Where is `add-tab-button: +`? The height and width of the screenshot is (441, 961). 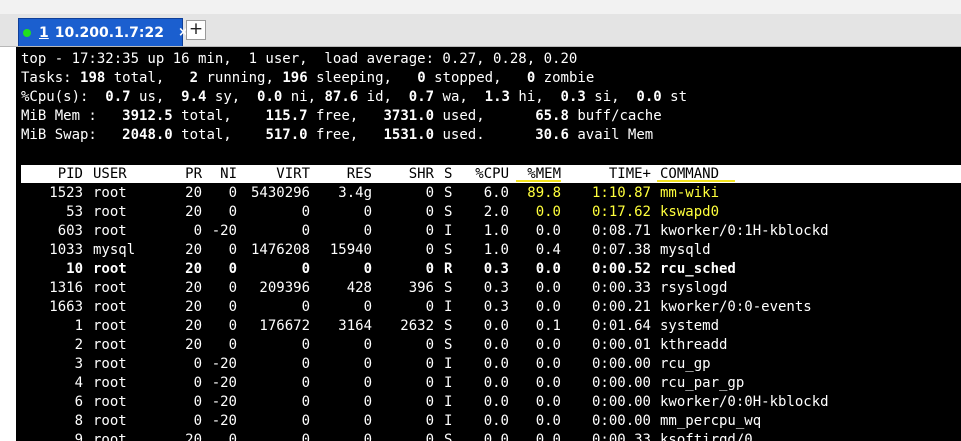 add-tab-button: + is located at coordinates (196, 30).